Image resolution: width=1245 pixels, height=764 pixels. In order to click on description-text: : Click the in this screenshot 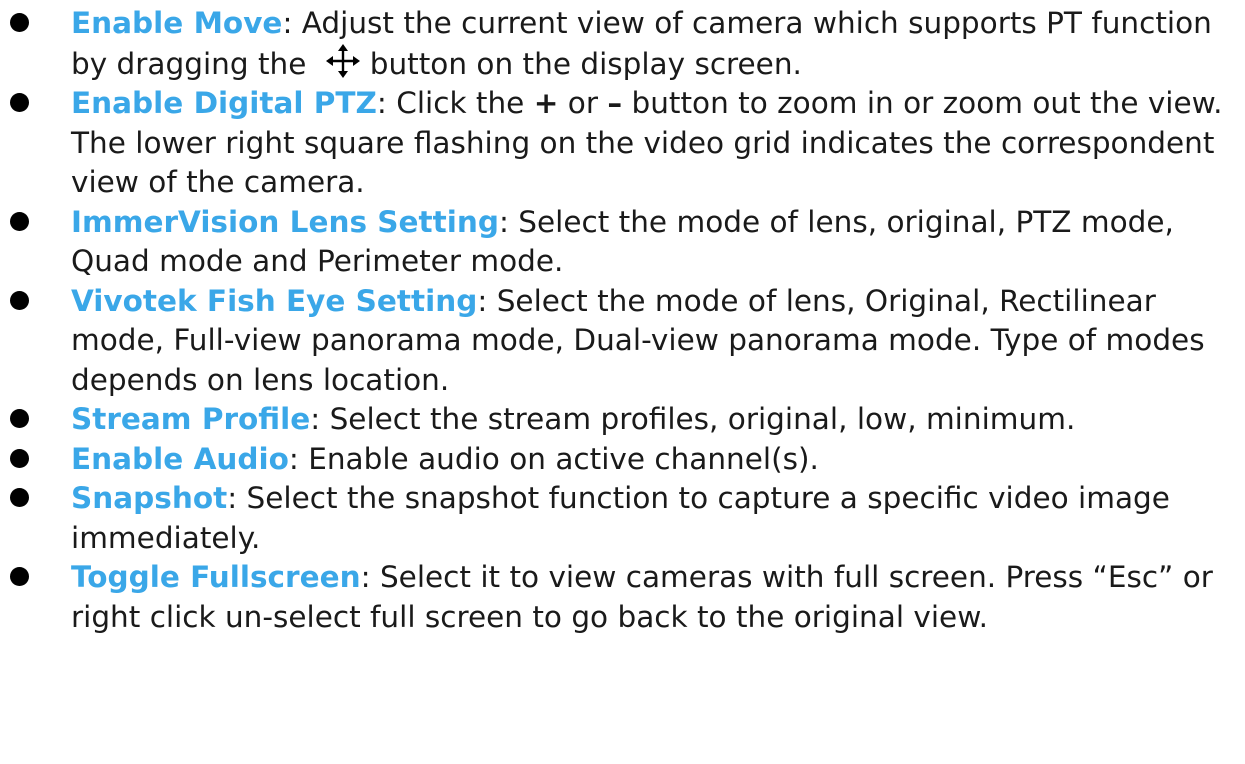, I will do `click(455, 103)`.